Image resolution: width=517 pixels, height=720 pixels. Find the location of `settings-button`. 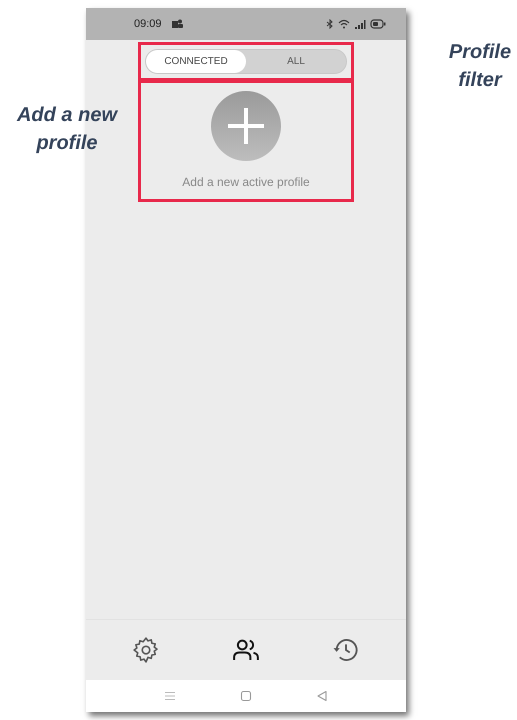

settings-button is located at coordinates (146, 650).